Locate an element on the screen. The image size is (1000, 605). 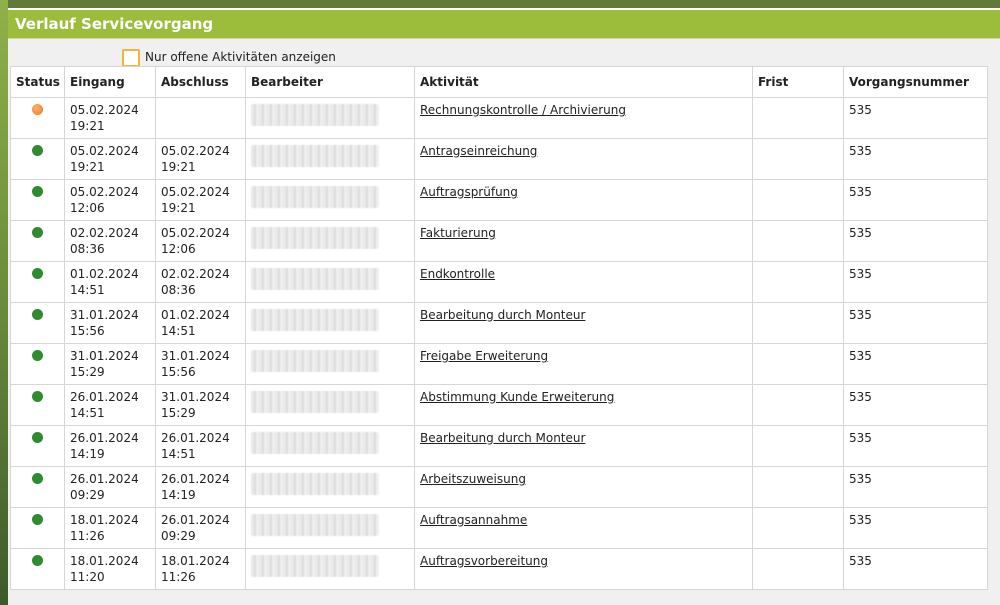
panel-title: Verlauf Servicevorgang is located at coordinates (504, 24).